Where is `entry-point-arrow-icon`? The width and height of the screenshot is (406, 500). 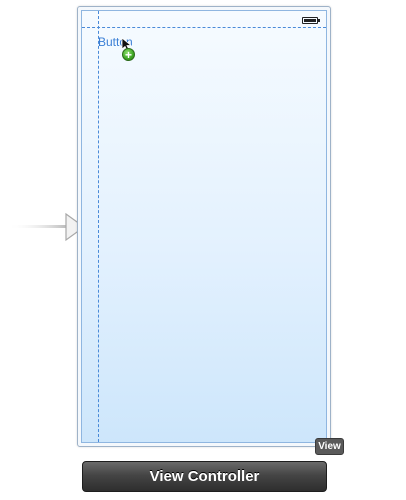
entry-point-arrow-icon is located at coordinates (47, 227).